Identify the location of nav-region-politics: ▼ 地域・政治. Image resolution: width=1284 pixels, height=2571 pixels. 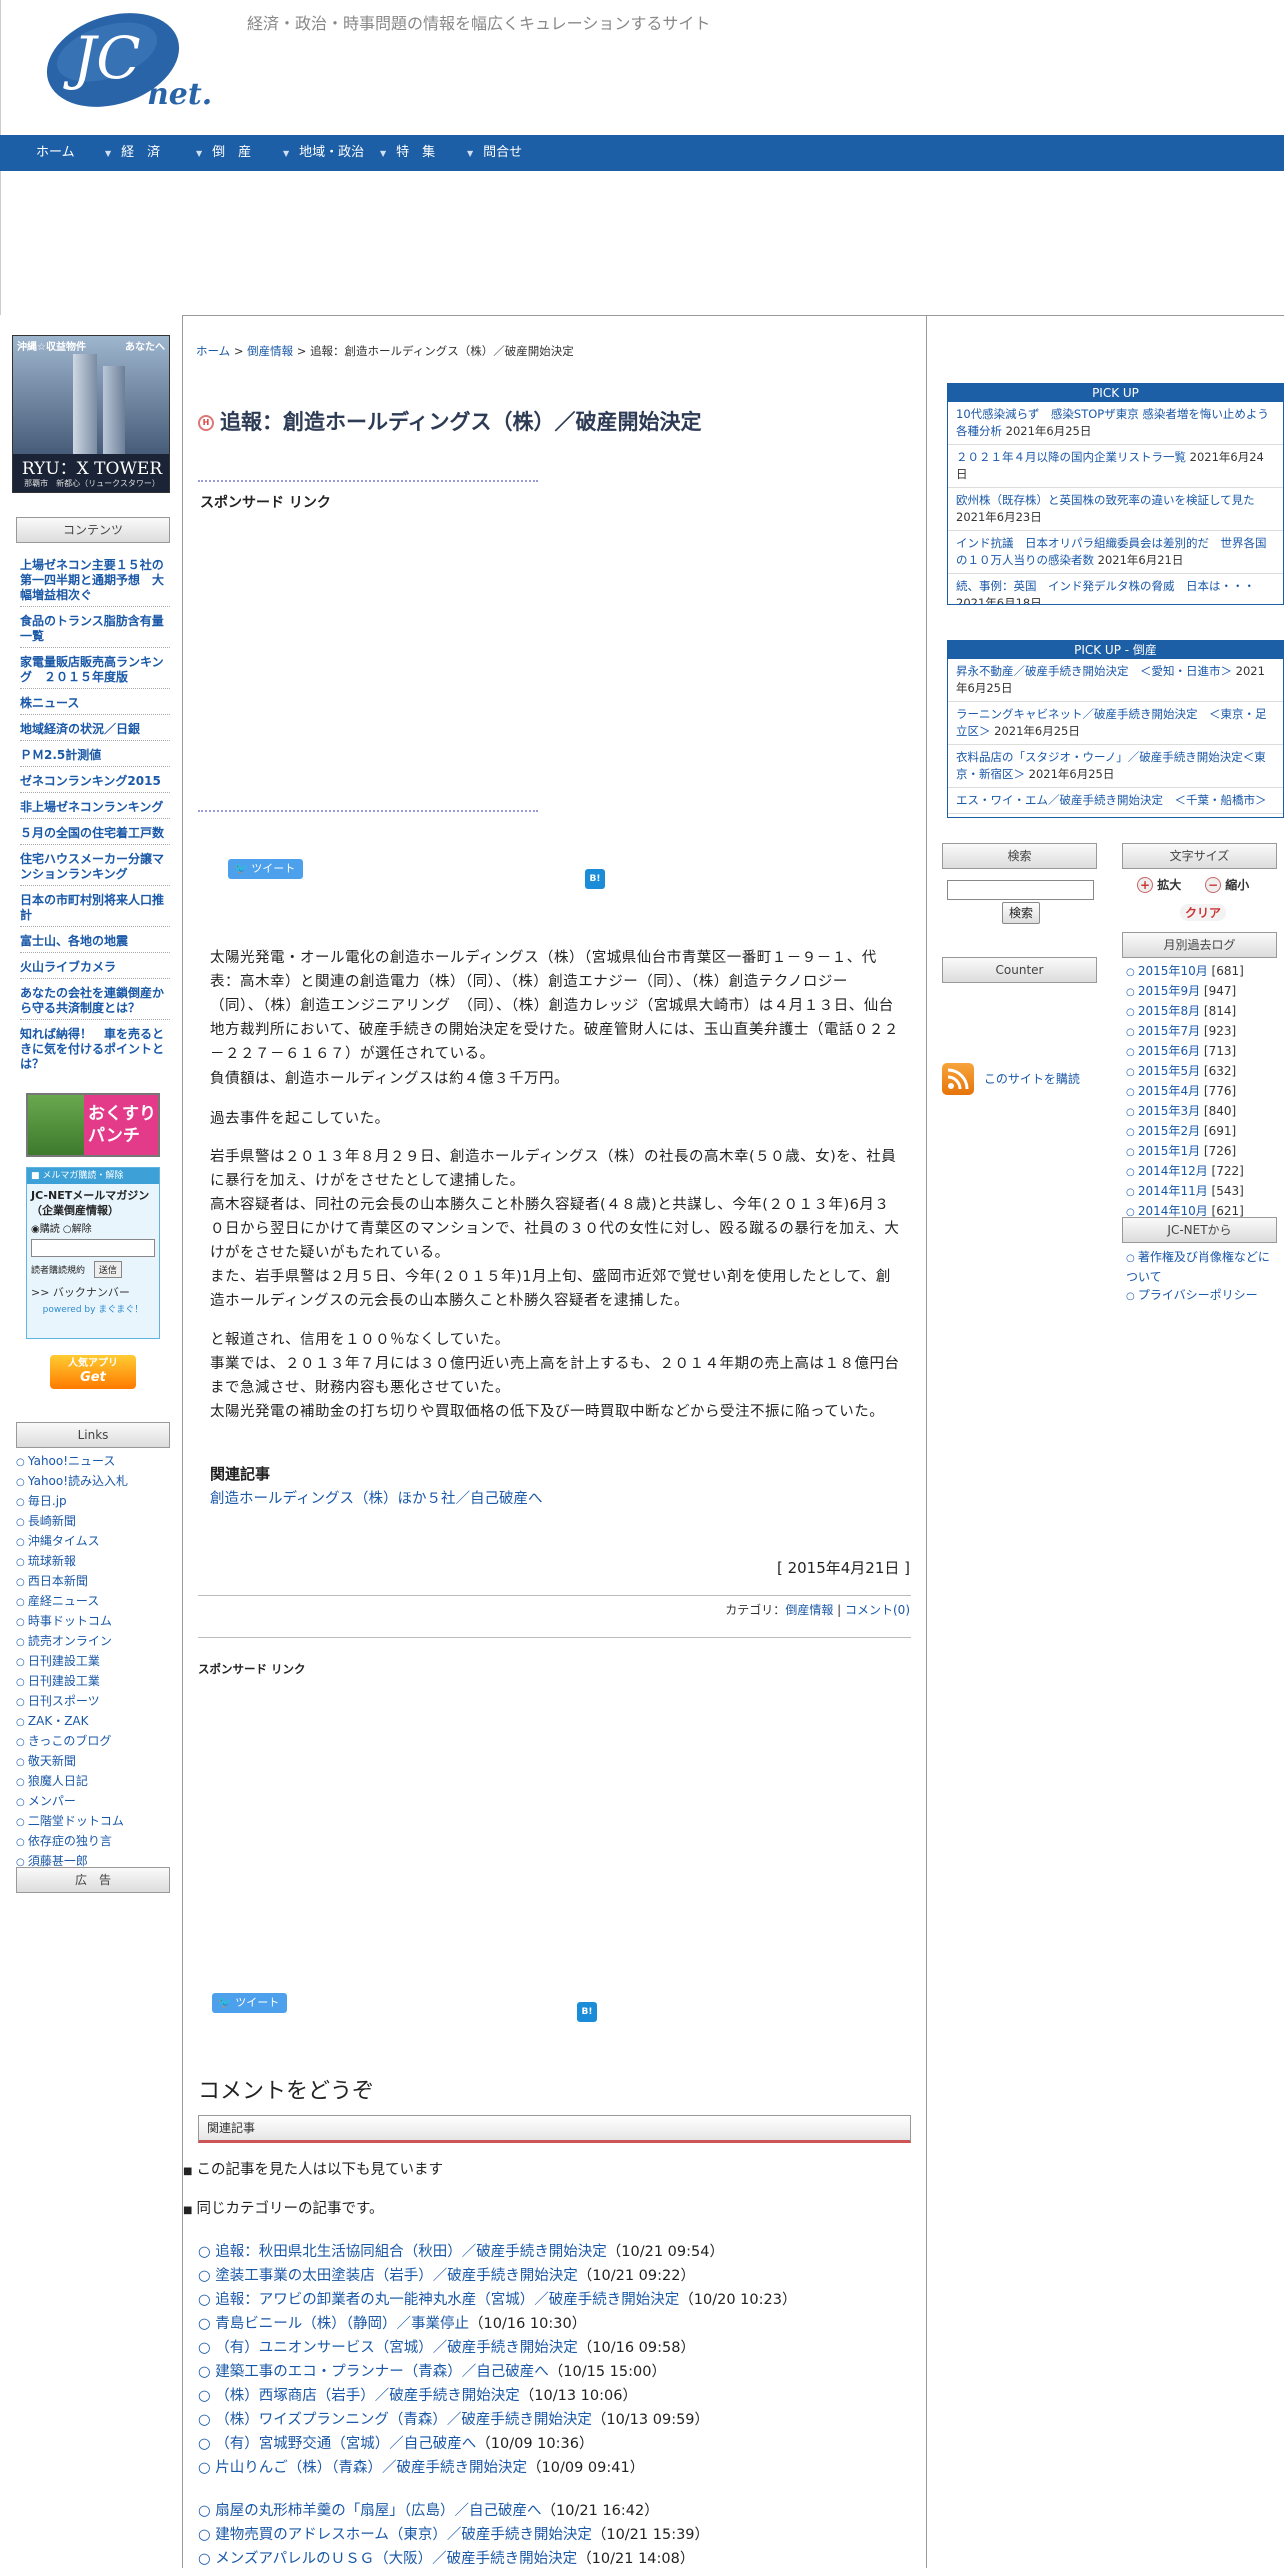
(323, 153).